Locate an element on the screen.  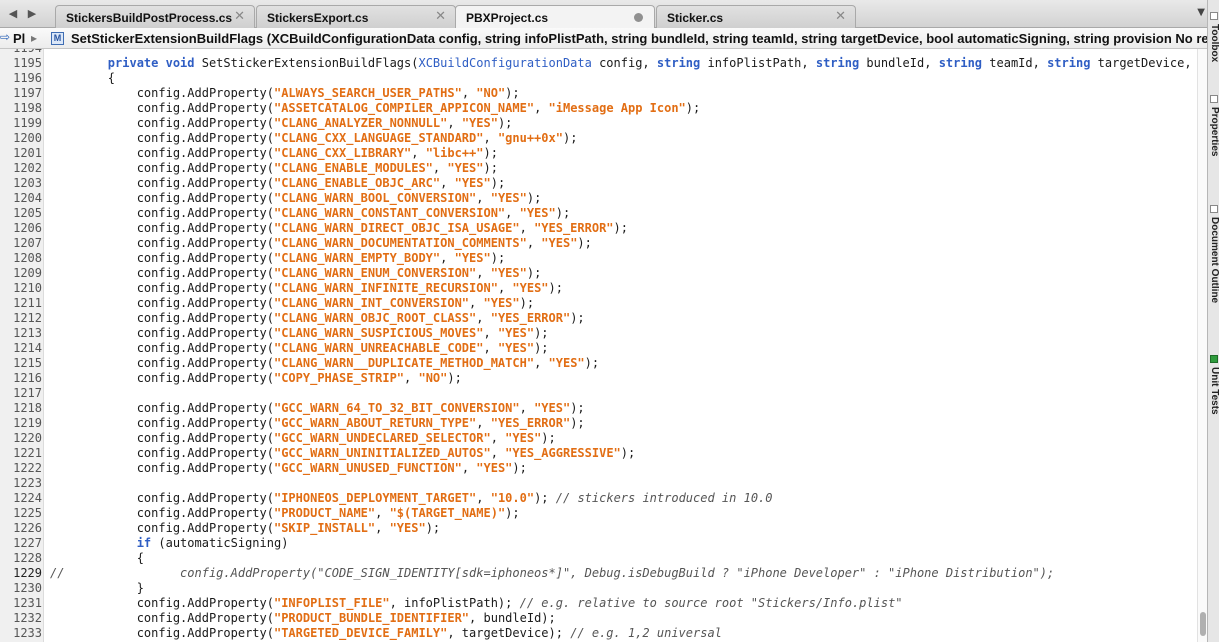
toolbox-icon is located at coordinates (1214, 16).